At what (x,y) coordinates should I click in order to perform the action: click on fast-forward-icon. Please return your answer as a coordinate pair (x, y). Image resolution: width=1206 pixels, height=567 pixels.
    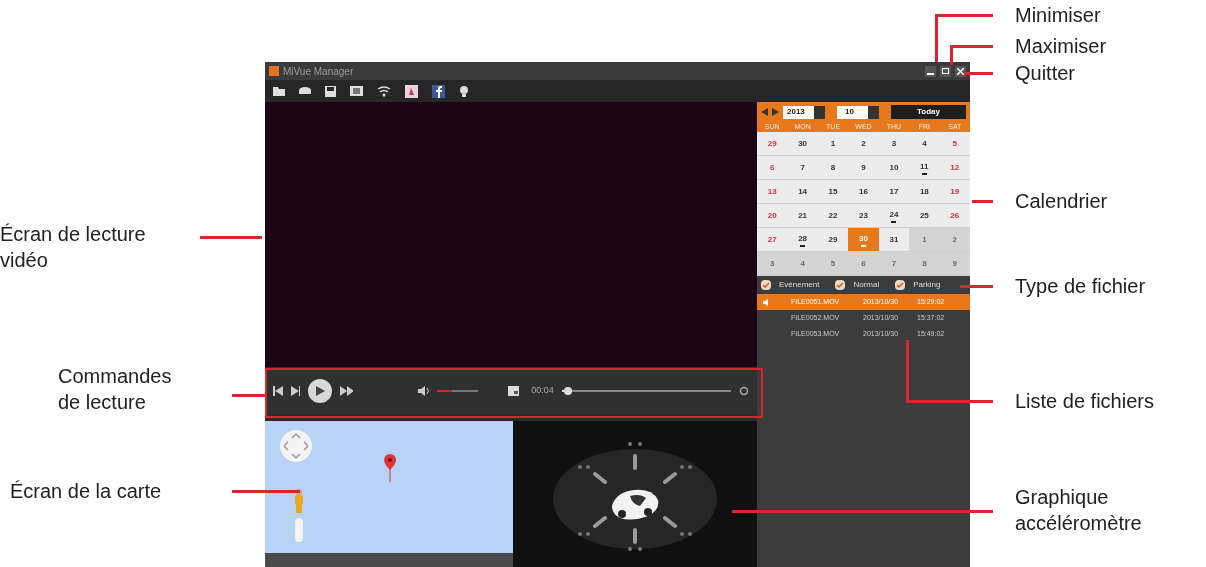
    Looking at the image, I should click on (346, 391).